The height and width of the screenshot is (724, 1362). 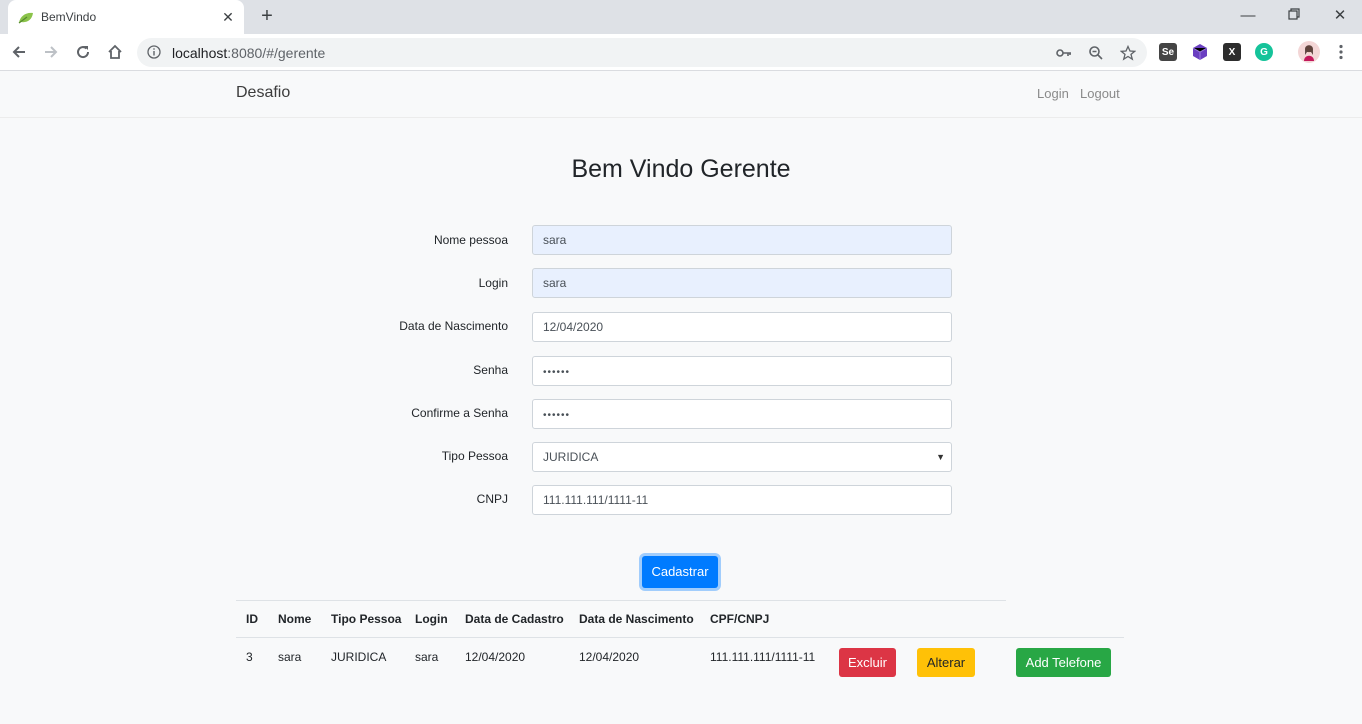 What do you see at coordinates (514, 619) in the screenshot?
I see `header-cadastro: Data de Cadastro` at bounding box center [514, 619].